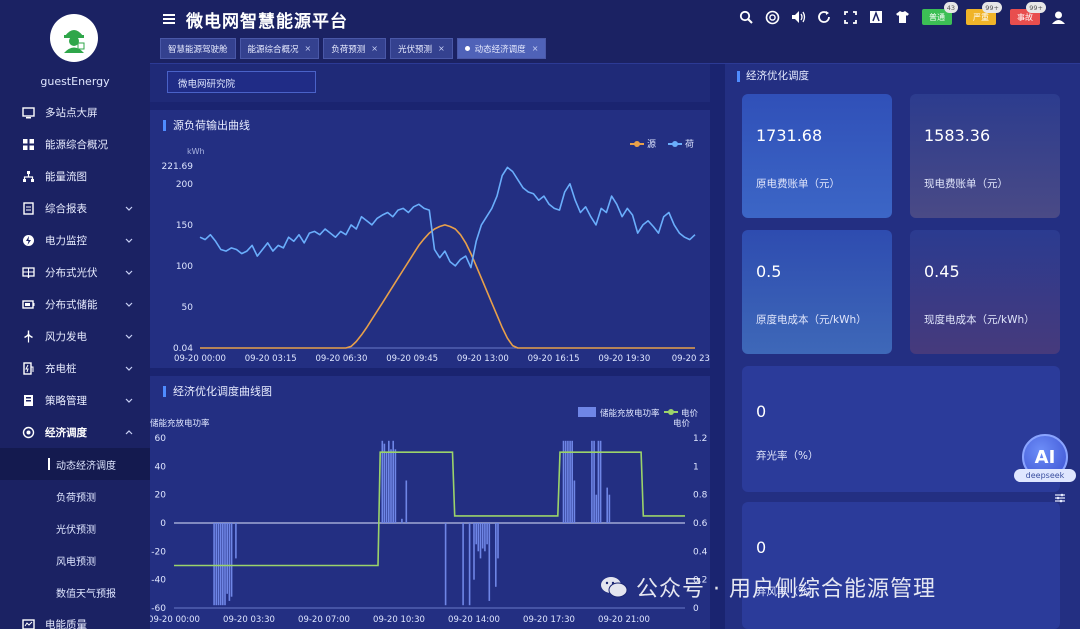 The image size is (1080, 629). I want to click on sidebar-item-label: 策略管理, so click(66, 400).